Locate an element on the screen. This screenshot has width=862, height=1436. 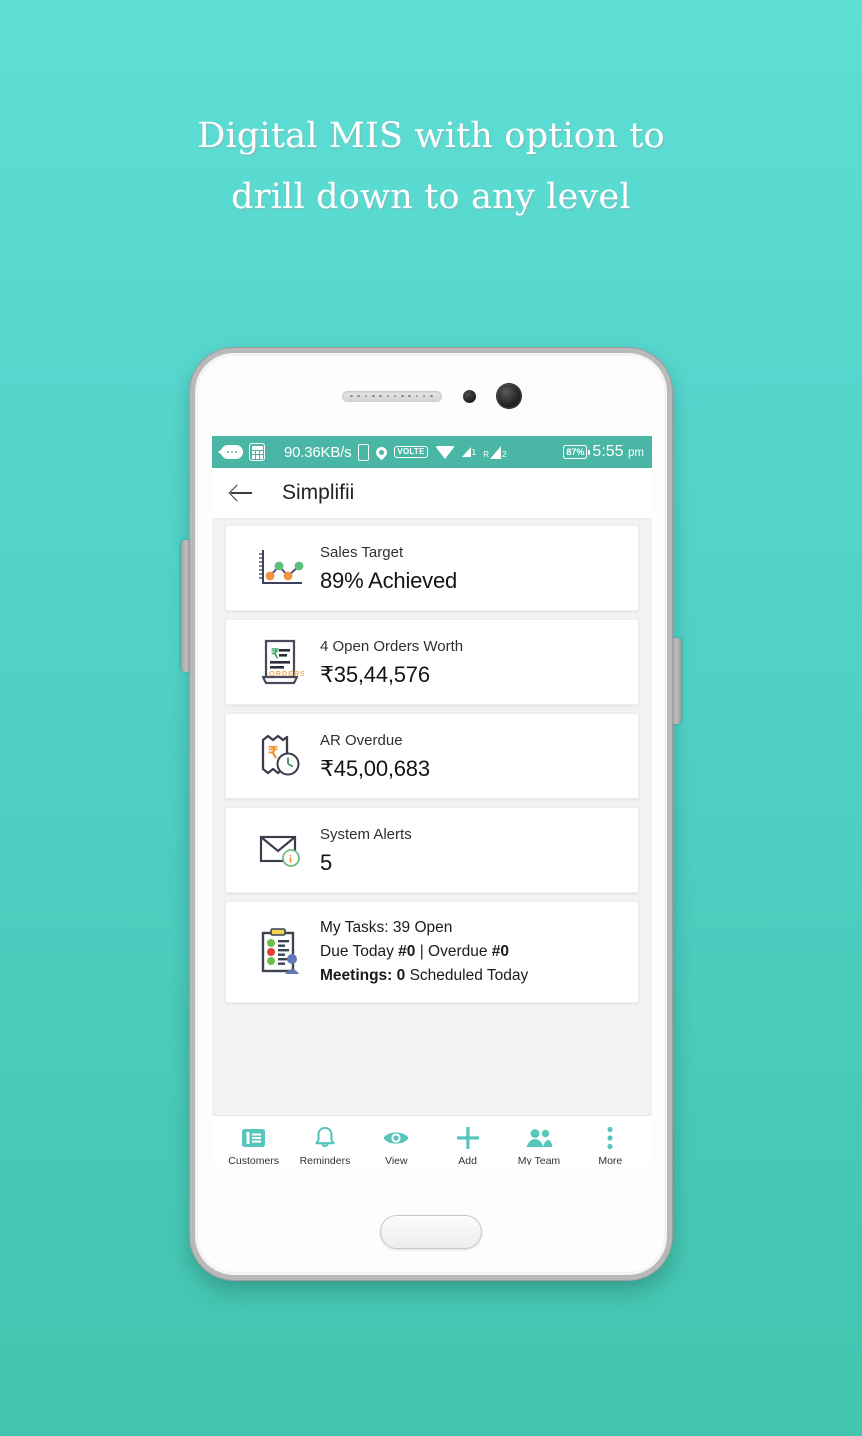
nav-label: Customers is located at coordinates (254, 1160).